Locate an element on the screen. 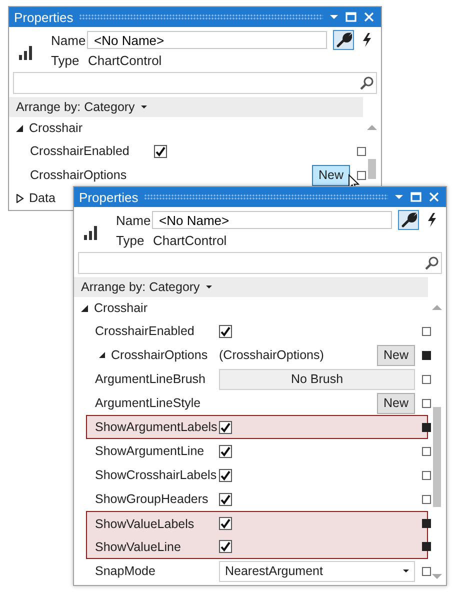  brush-button: No Brush is located at coordinates (317, 379).